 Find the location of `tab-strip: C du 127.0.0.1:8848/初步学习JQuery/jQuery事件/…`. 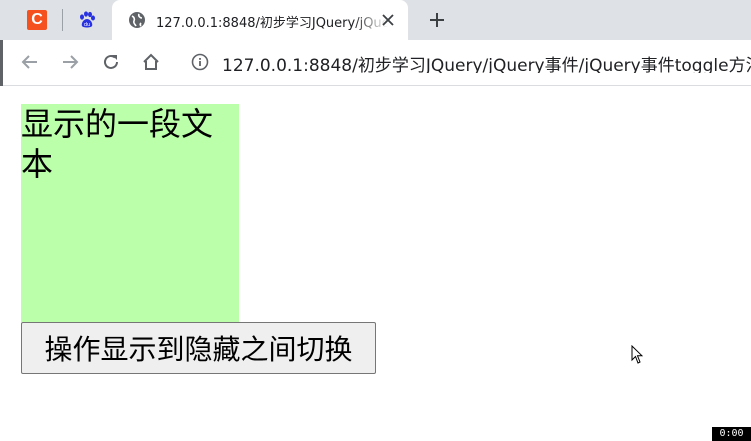

tab-strip: C du 127.0.0.1:8848/初步学习JQuery/jQuery事件/… is located at coordinates (375, 20).